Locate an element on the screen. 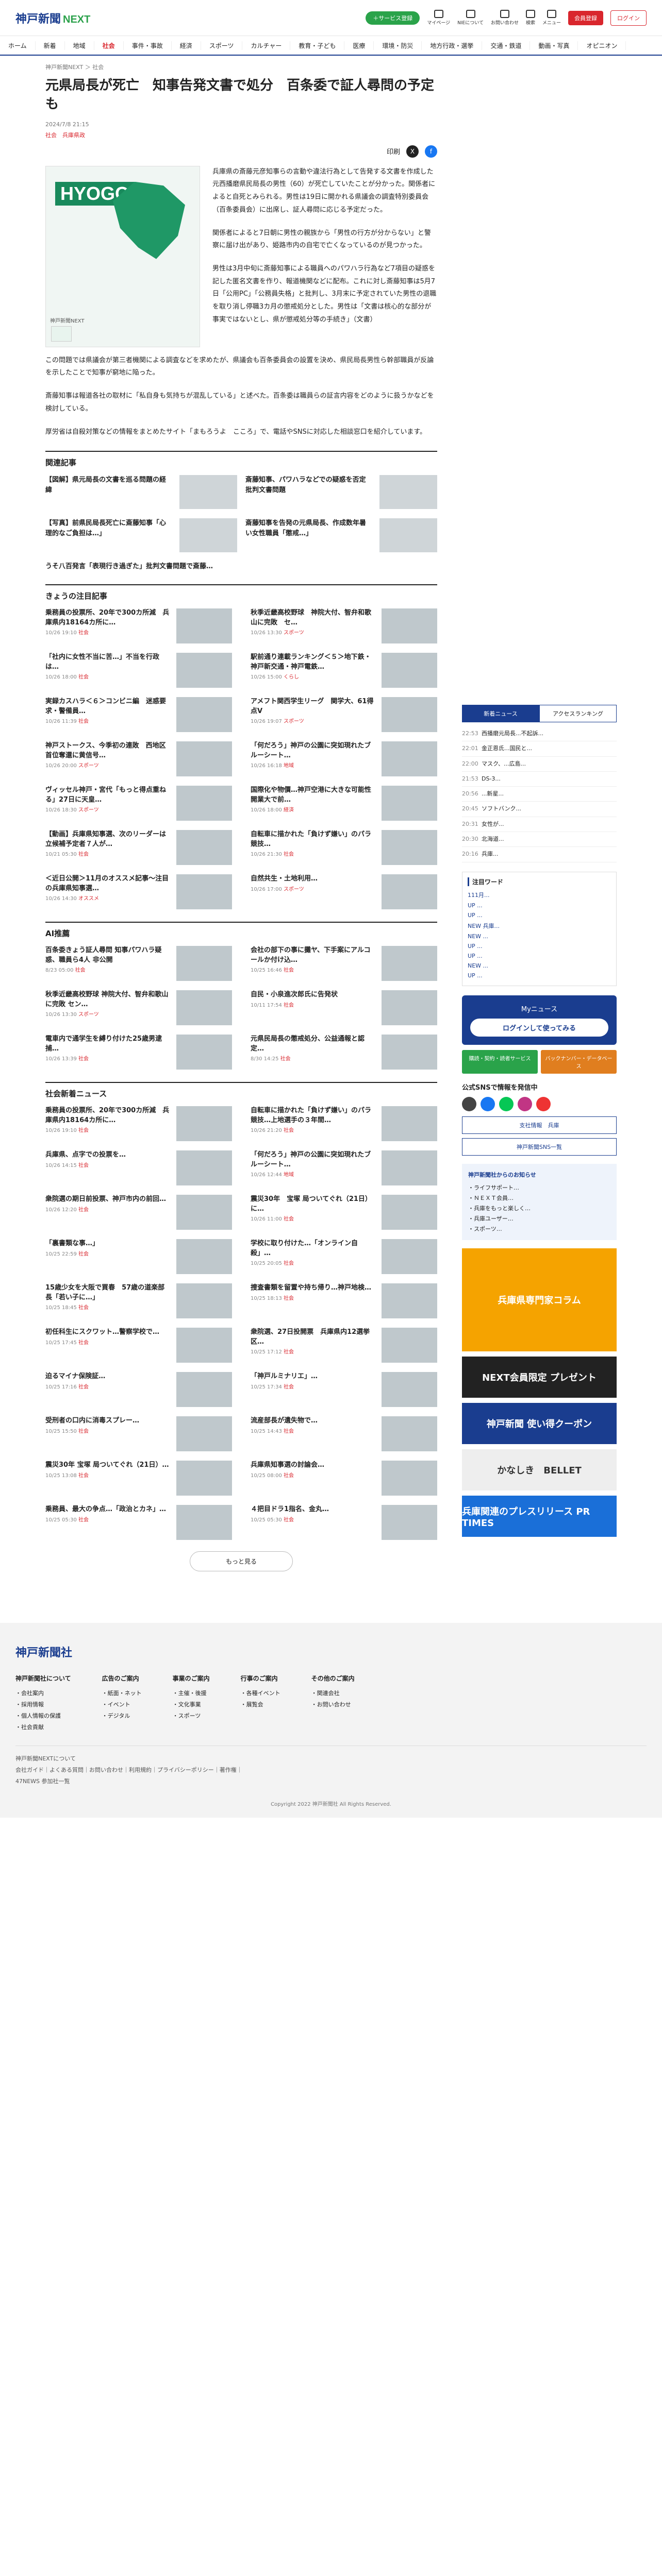 This screenshot has width=662, height=2576. contact-button: お問い合わせ is located at coordinates (505, 18).